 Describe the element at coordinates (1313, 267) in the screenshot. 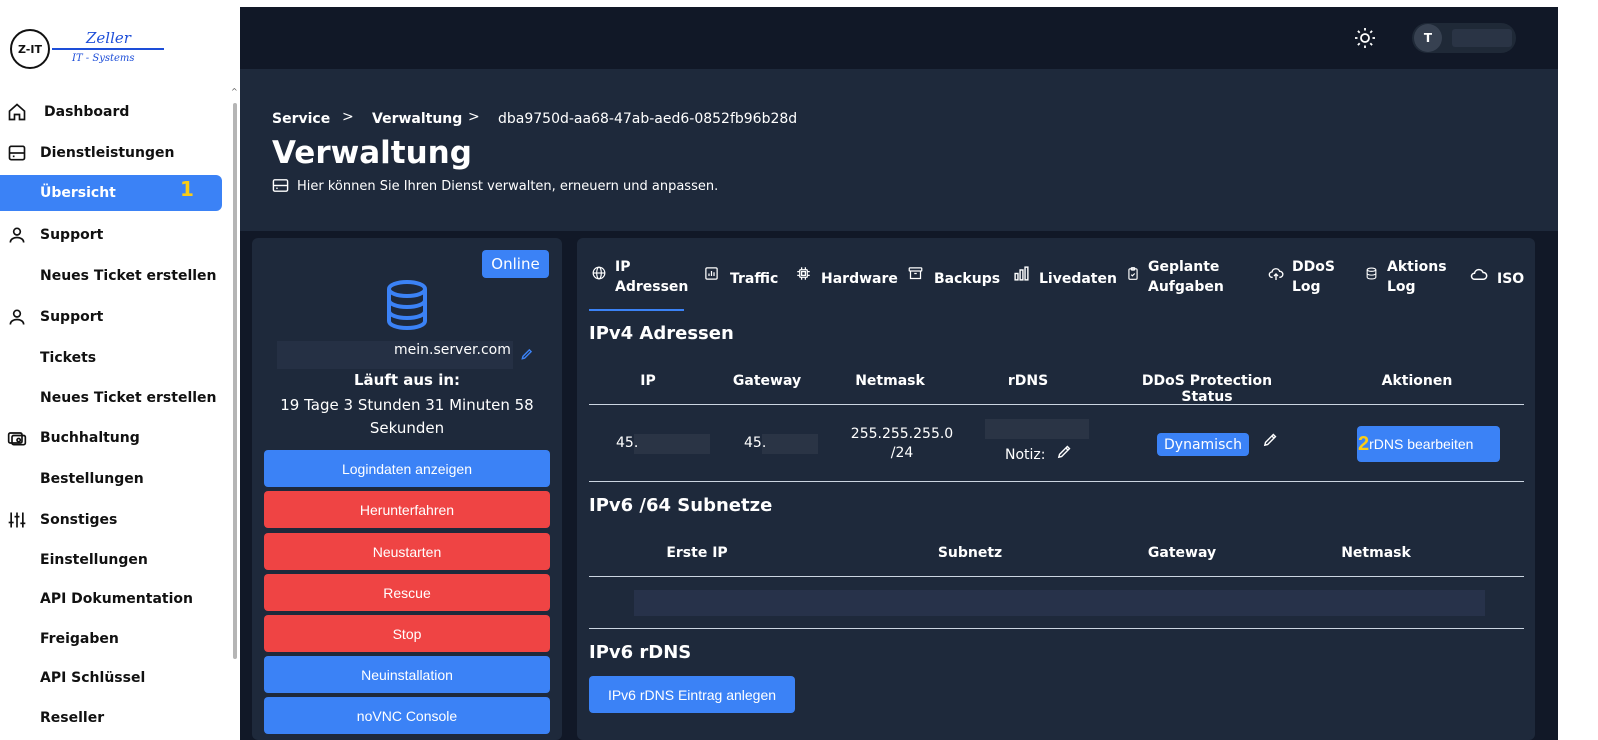

I see `tab-label-line1: DDoS` at that location.